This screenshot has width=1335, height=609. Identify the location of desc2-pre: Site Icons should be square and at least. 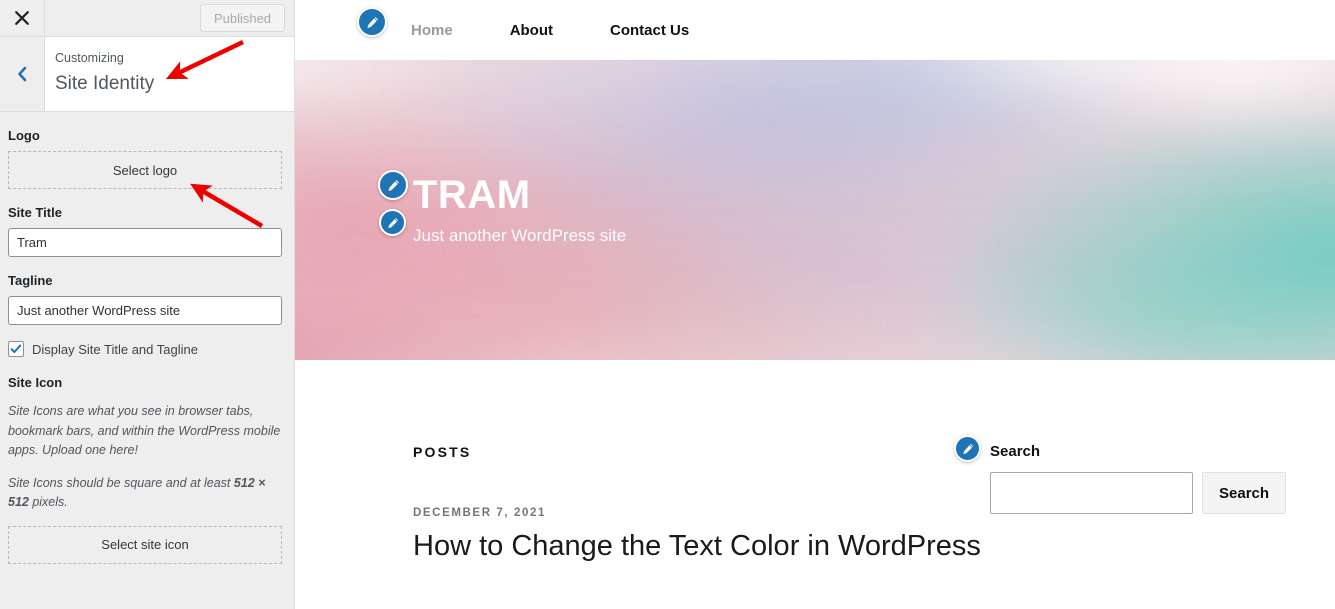
(121, 482).